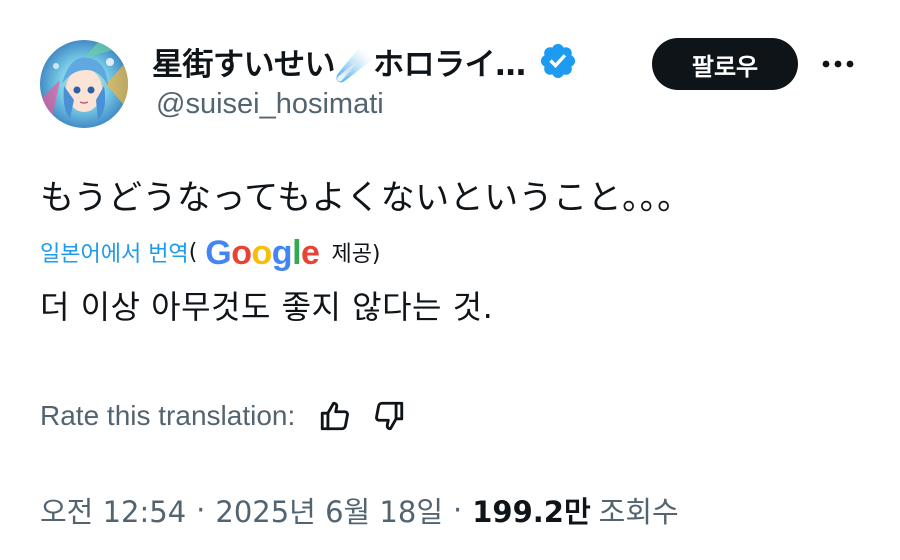  What do you see at coordinates (838, 64) in the screenshot?
I see `more-dots-icon` at bounding box center [838, 64].